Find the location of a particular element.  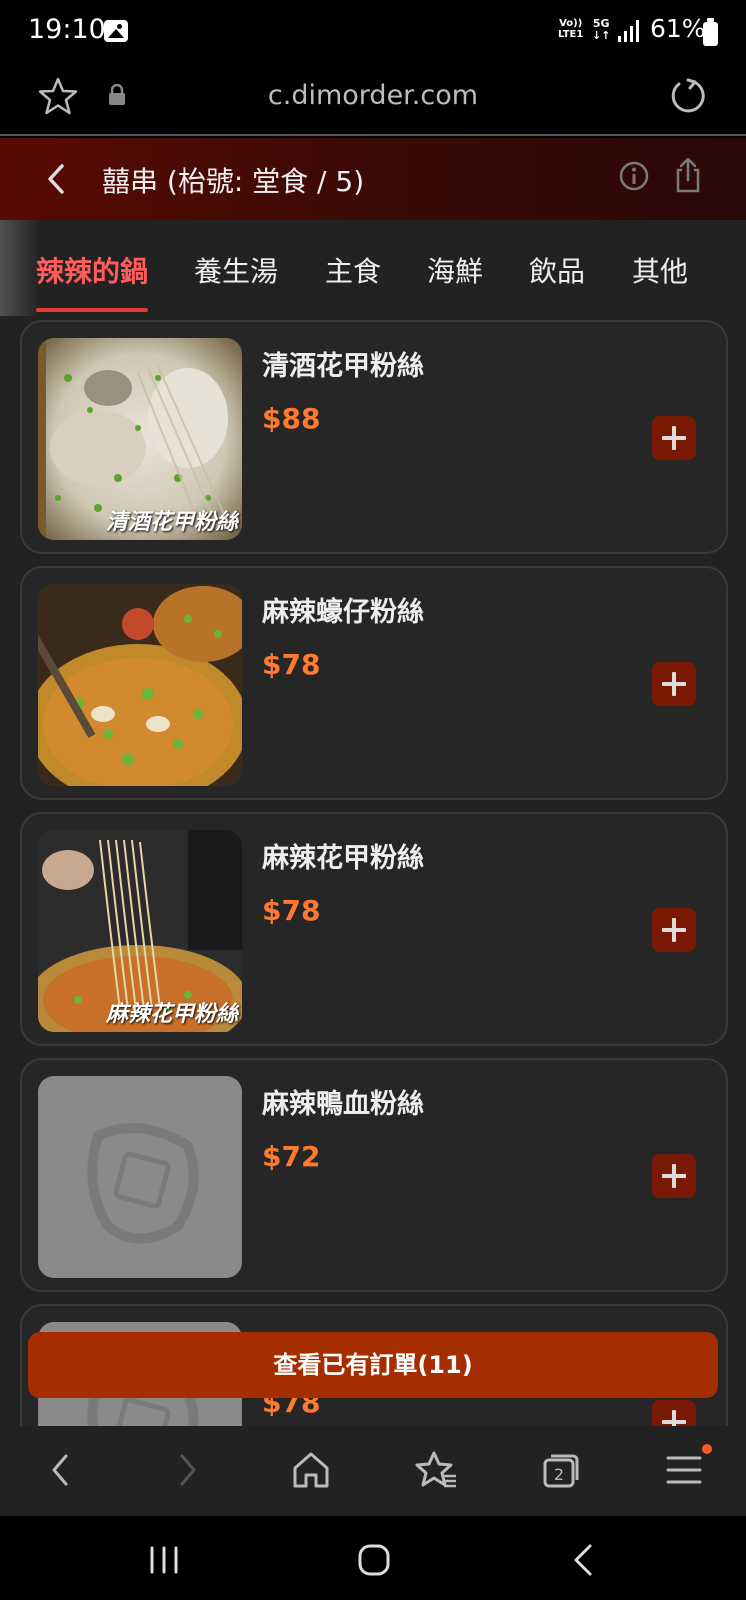

tab-soup: 養生湯 is located at coordinates (236, 270).